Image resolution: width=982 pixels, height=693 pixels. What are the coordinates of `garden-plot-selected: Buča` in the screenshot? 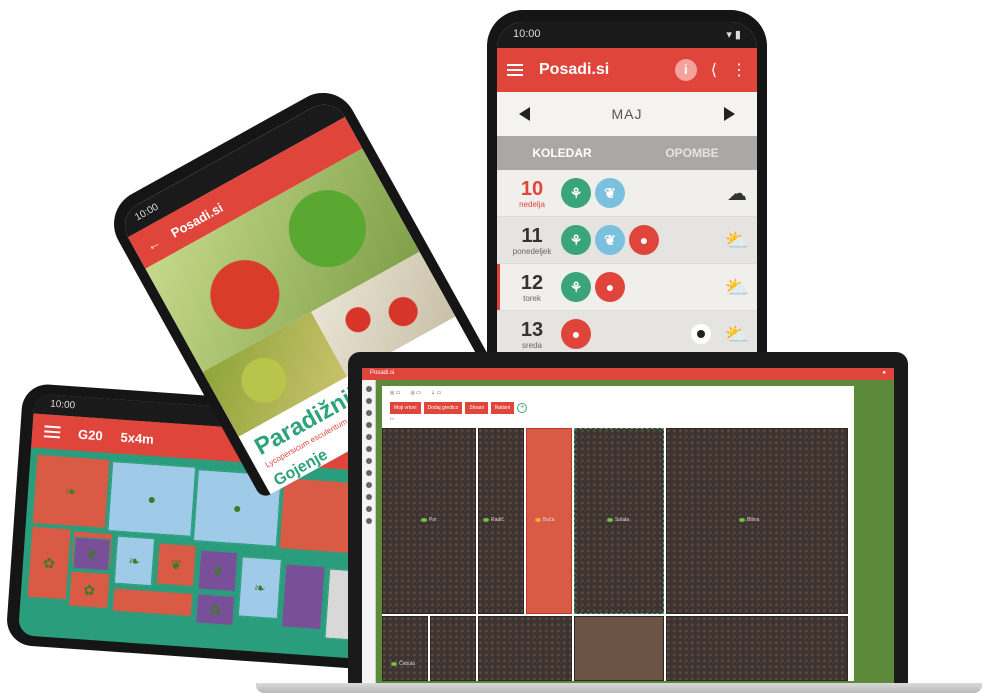 It's located at (549, 521).